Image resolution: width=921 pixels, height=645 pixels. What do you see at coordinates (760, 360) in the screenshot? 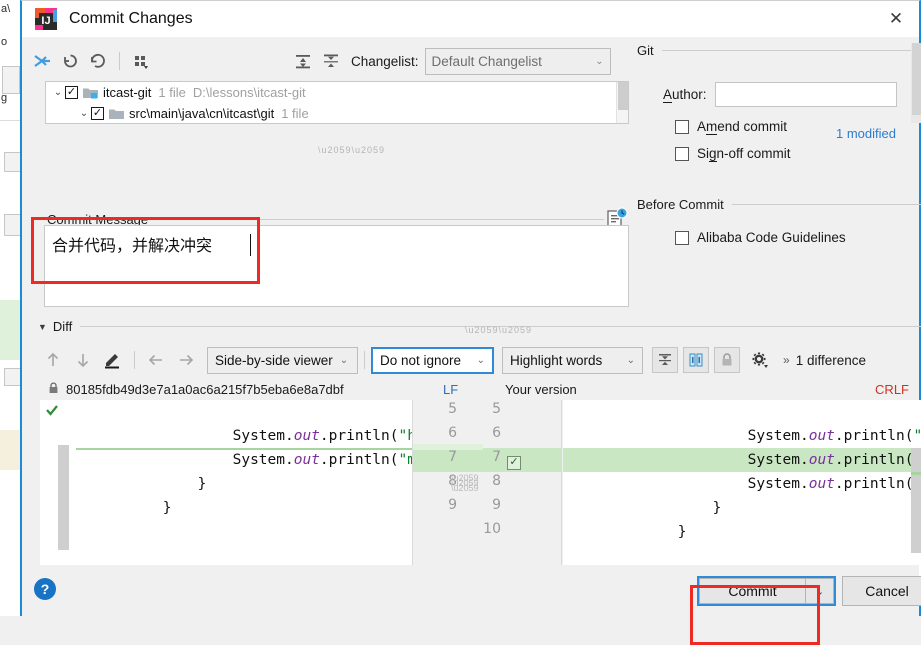
I see `gear-icon` at bounding box center [760, 360].